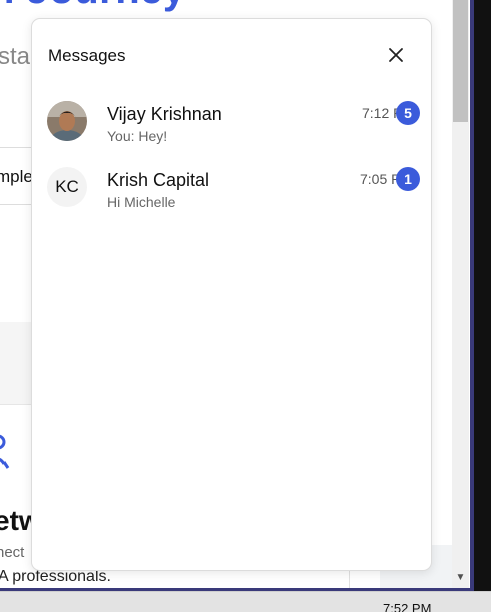 This screenshot has width=491, height=612. What do you see at coordinates (245, 601) in the screenshot?
I see `taskbar: 7:52 PM` at bounding box center [245, 601].